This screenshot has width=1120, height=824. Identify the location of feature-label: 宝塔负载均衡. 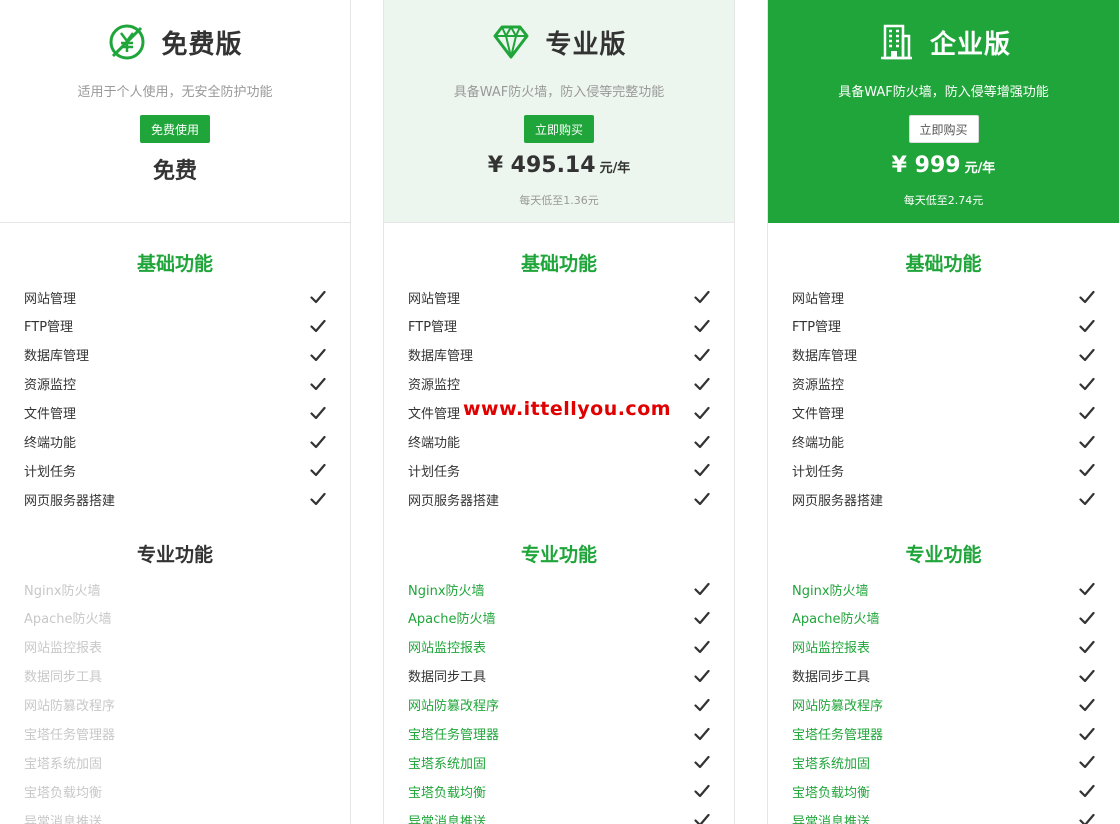
(447, 793).